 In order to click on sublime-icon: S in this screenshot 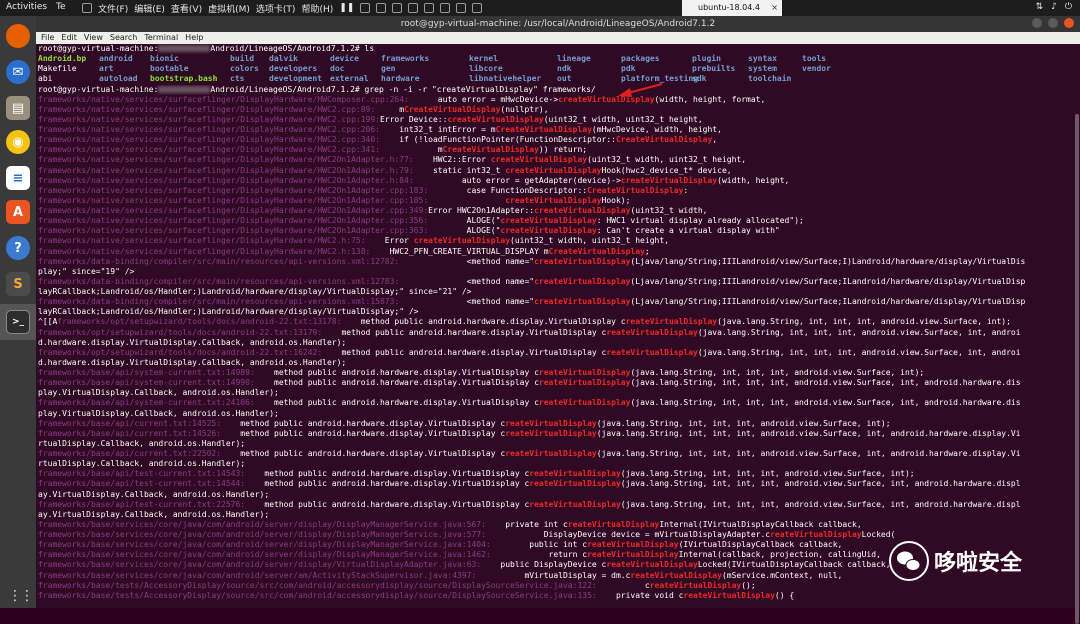, I will do `click(18, 284)`.